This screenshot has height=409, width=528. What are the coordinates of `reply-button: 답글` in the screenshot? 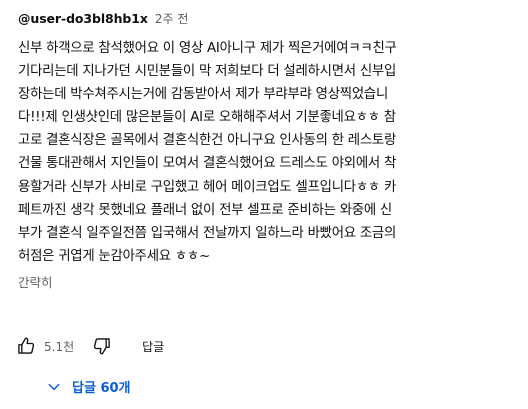 It's located at (153, 346).